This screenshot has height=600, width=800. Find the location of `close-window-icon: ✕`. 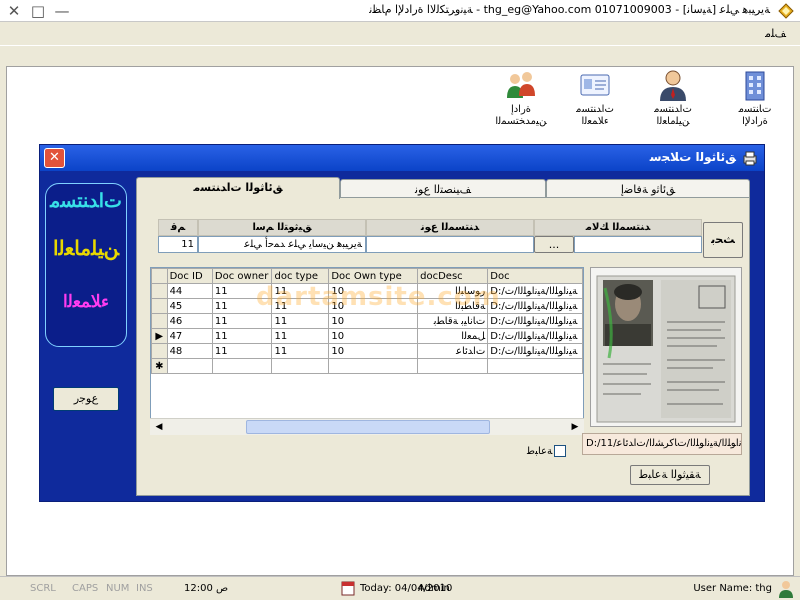

close-window-icon: ✕ is located at coordinates (14, 11).